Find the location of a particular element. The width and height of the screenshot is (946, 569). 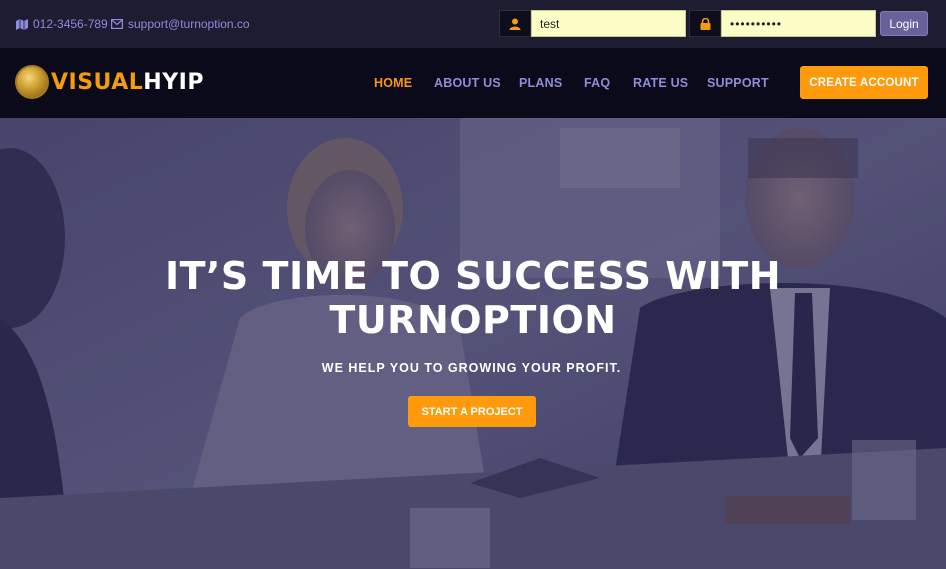

logo-text-part2: HYIP is located at coordinates (173, 82).